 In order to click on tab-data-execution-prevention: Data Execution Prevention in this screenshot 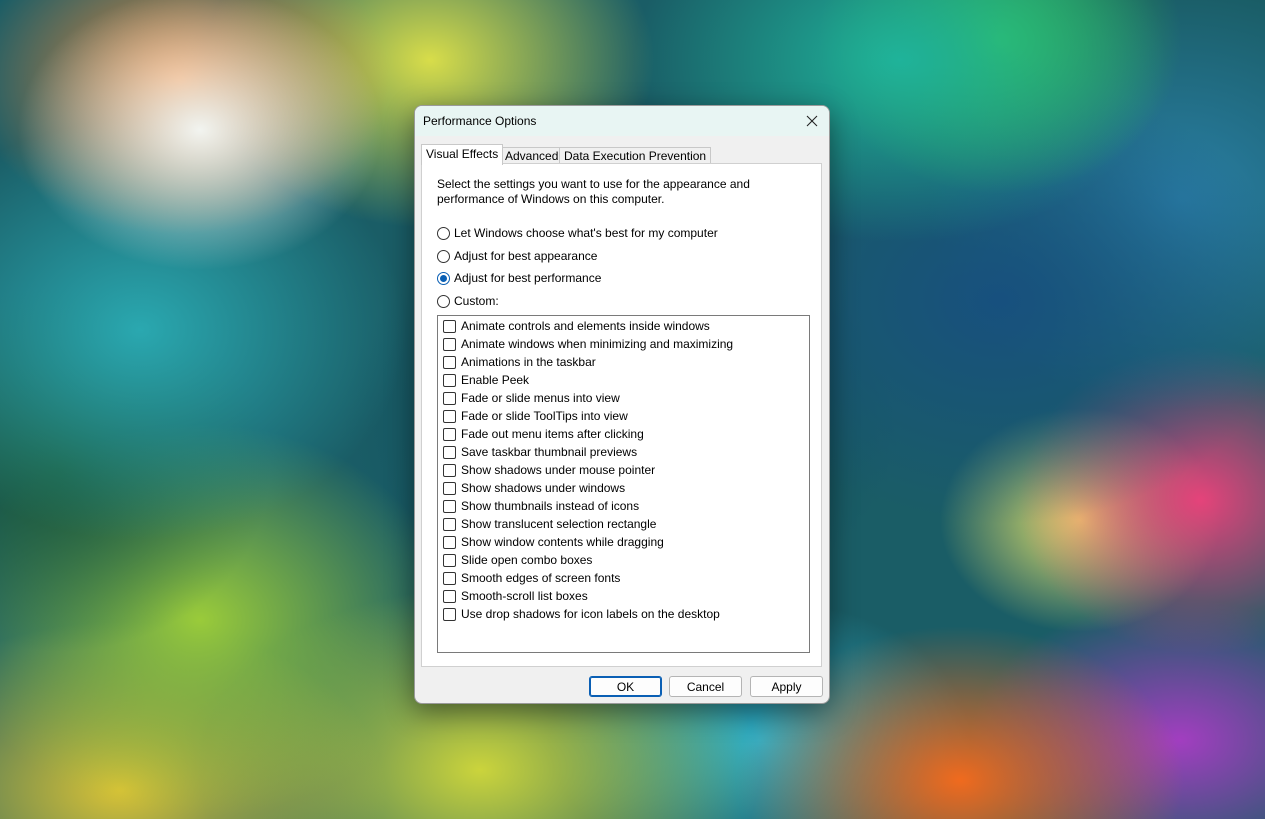, I will do `click(635, 155)`.